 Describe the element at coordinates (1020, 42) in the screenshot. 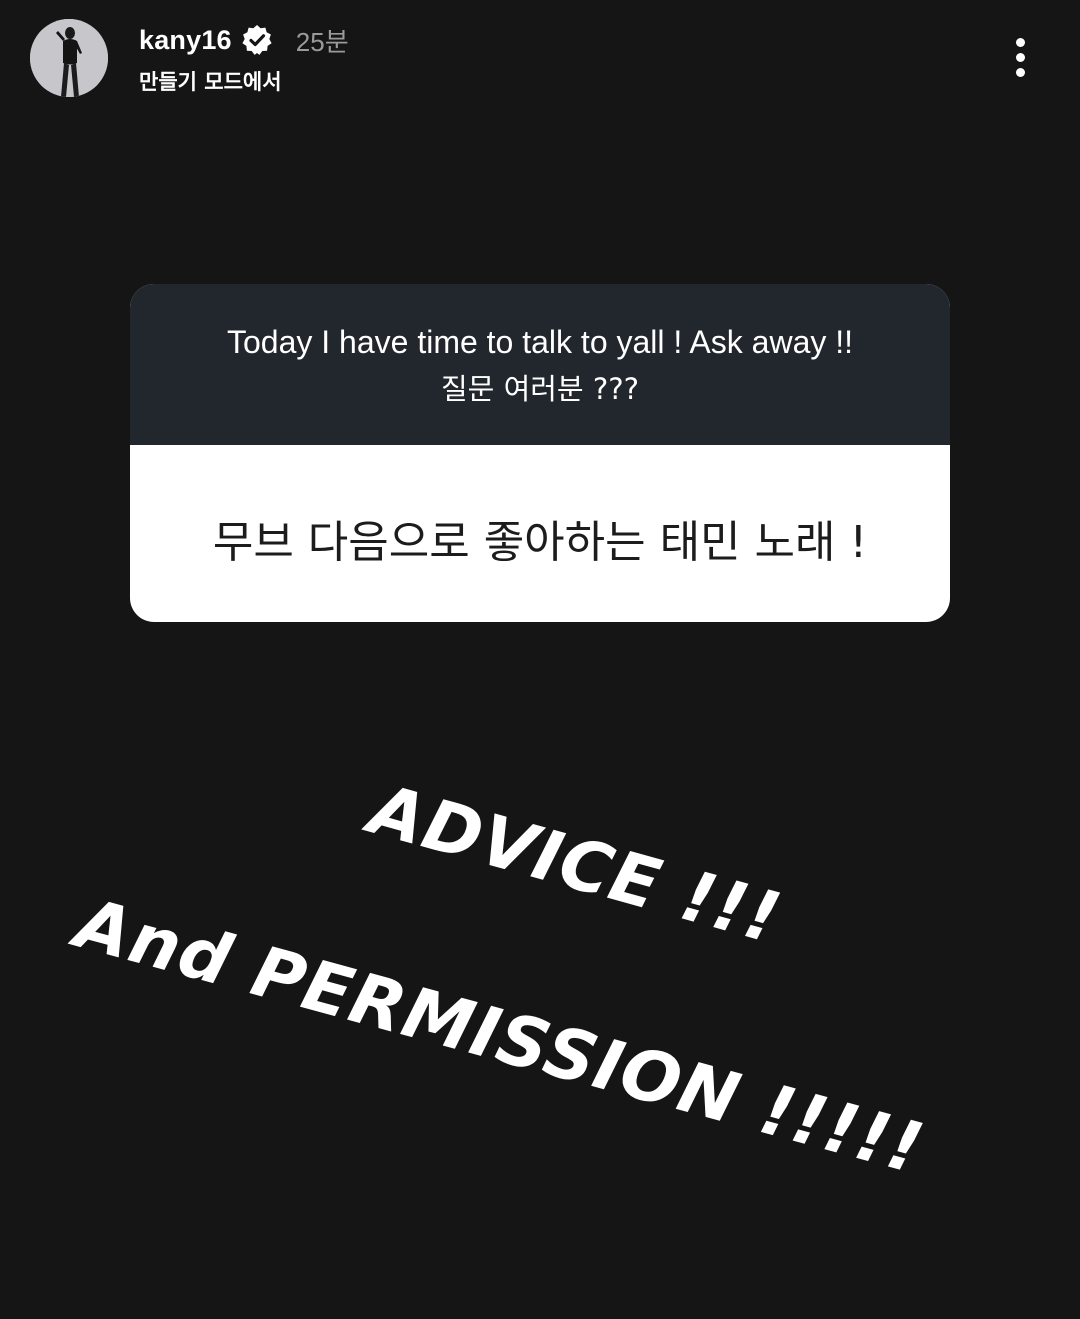

I see `more-vertical-icon` at that location.